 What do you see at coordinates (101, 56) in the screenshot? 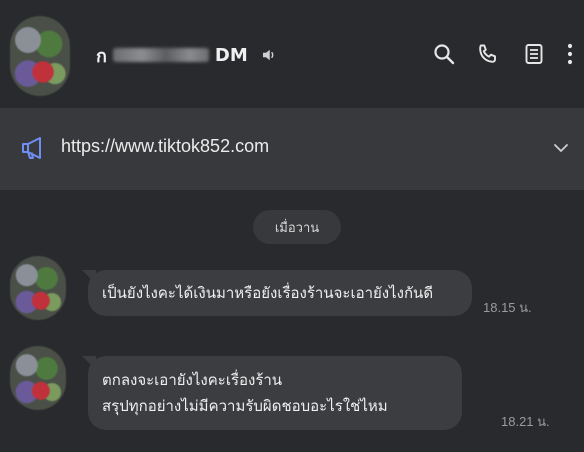
I see `contact-name-prefix: ก` at bounding box center [101, 56].